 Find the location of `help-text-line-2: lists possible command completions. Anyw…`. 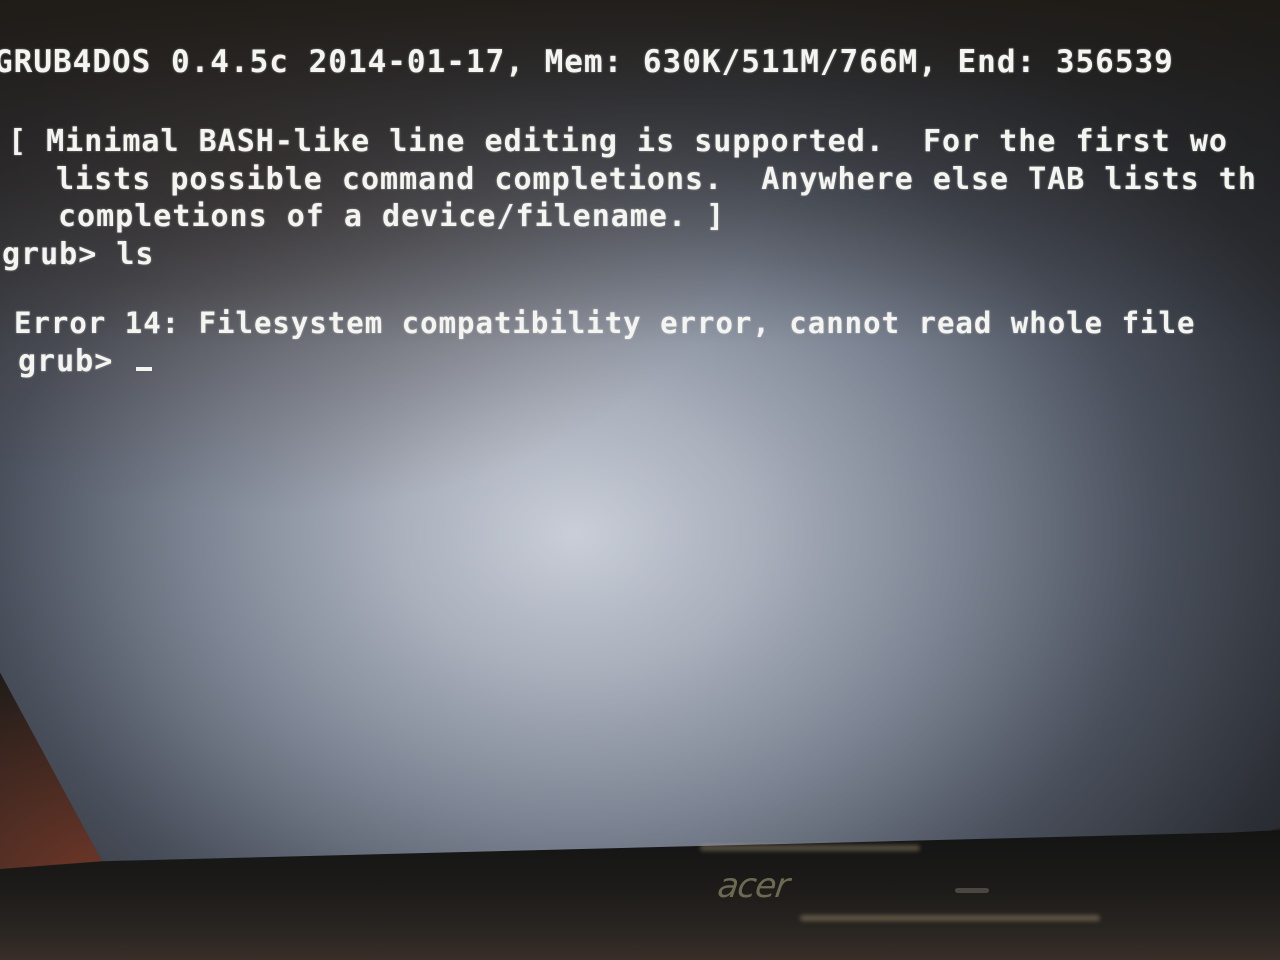

help-text-line-2: lists possible command completions. Anyw… is located at coordinates (656, 179).